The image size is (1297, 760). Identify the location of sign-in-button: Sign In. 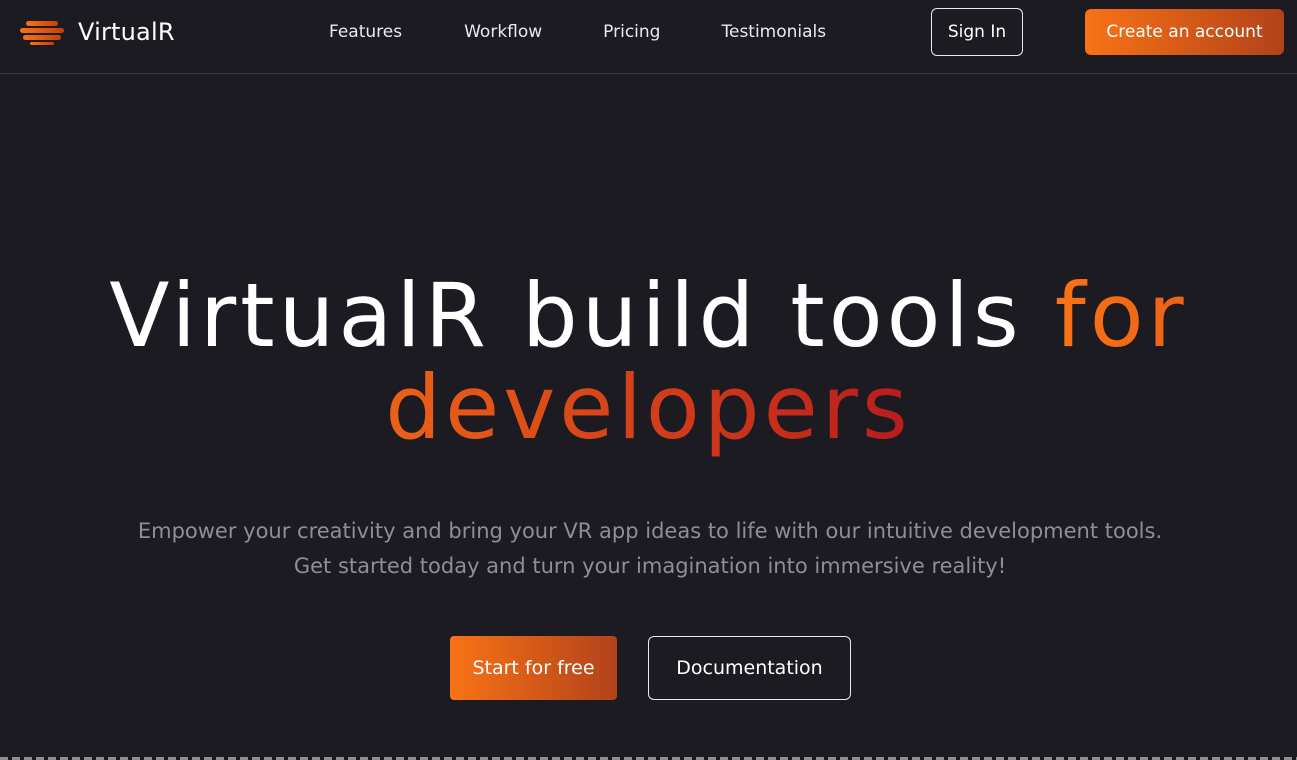
(977, 32).